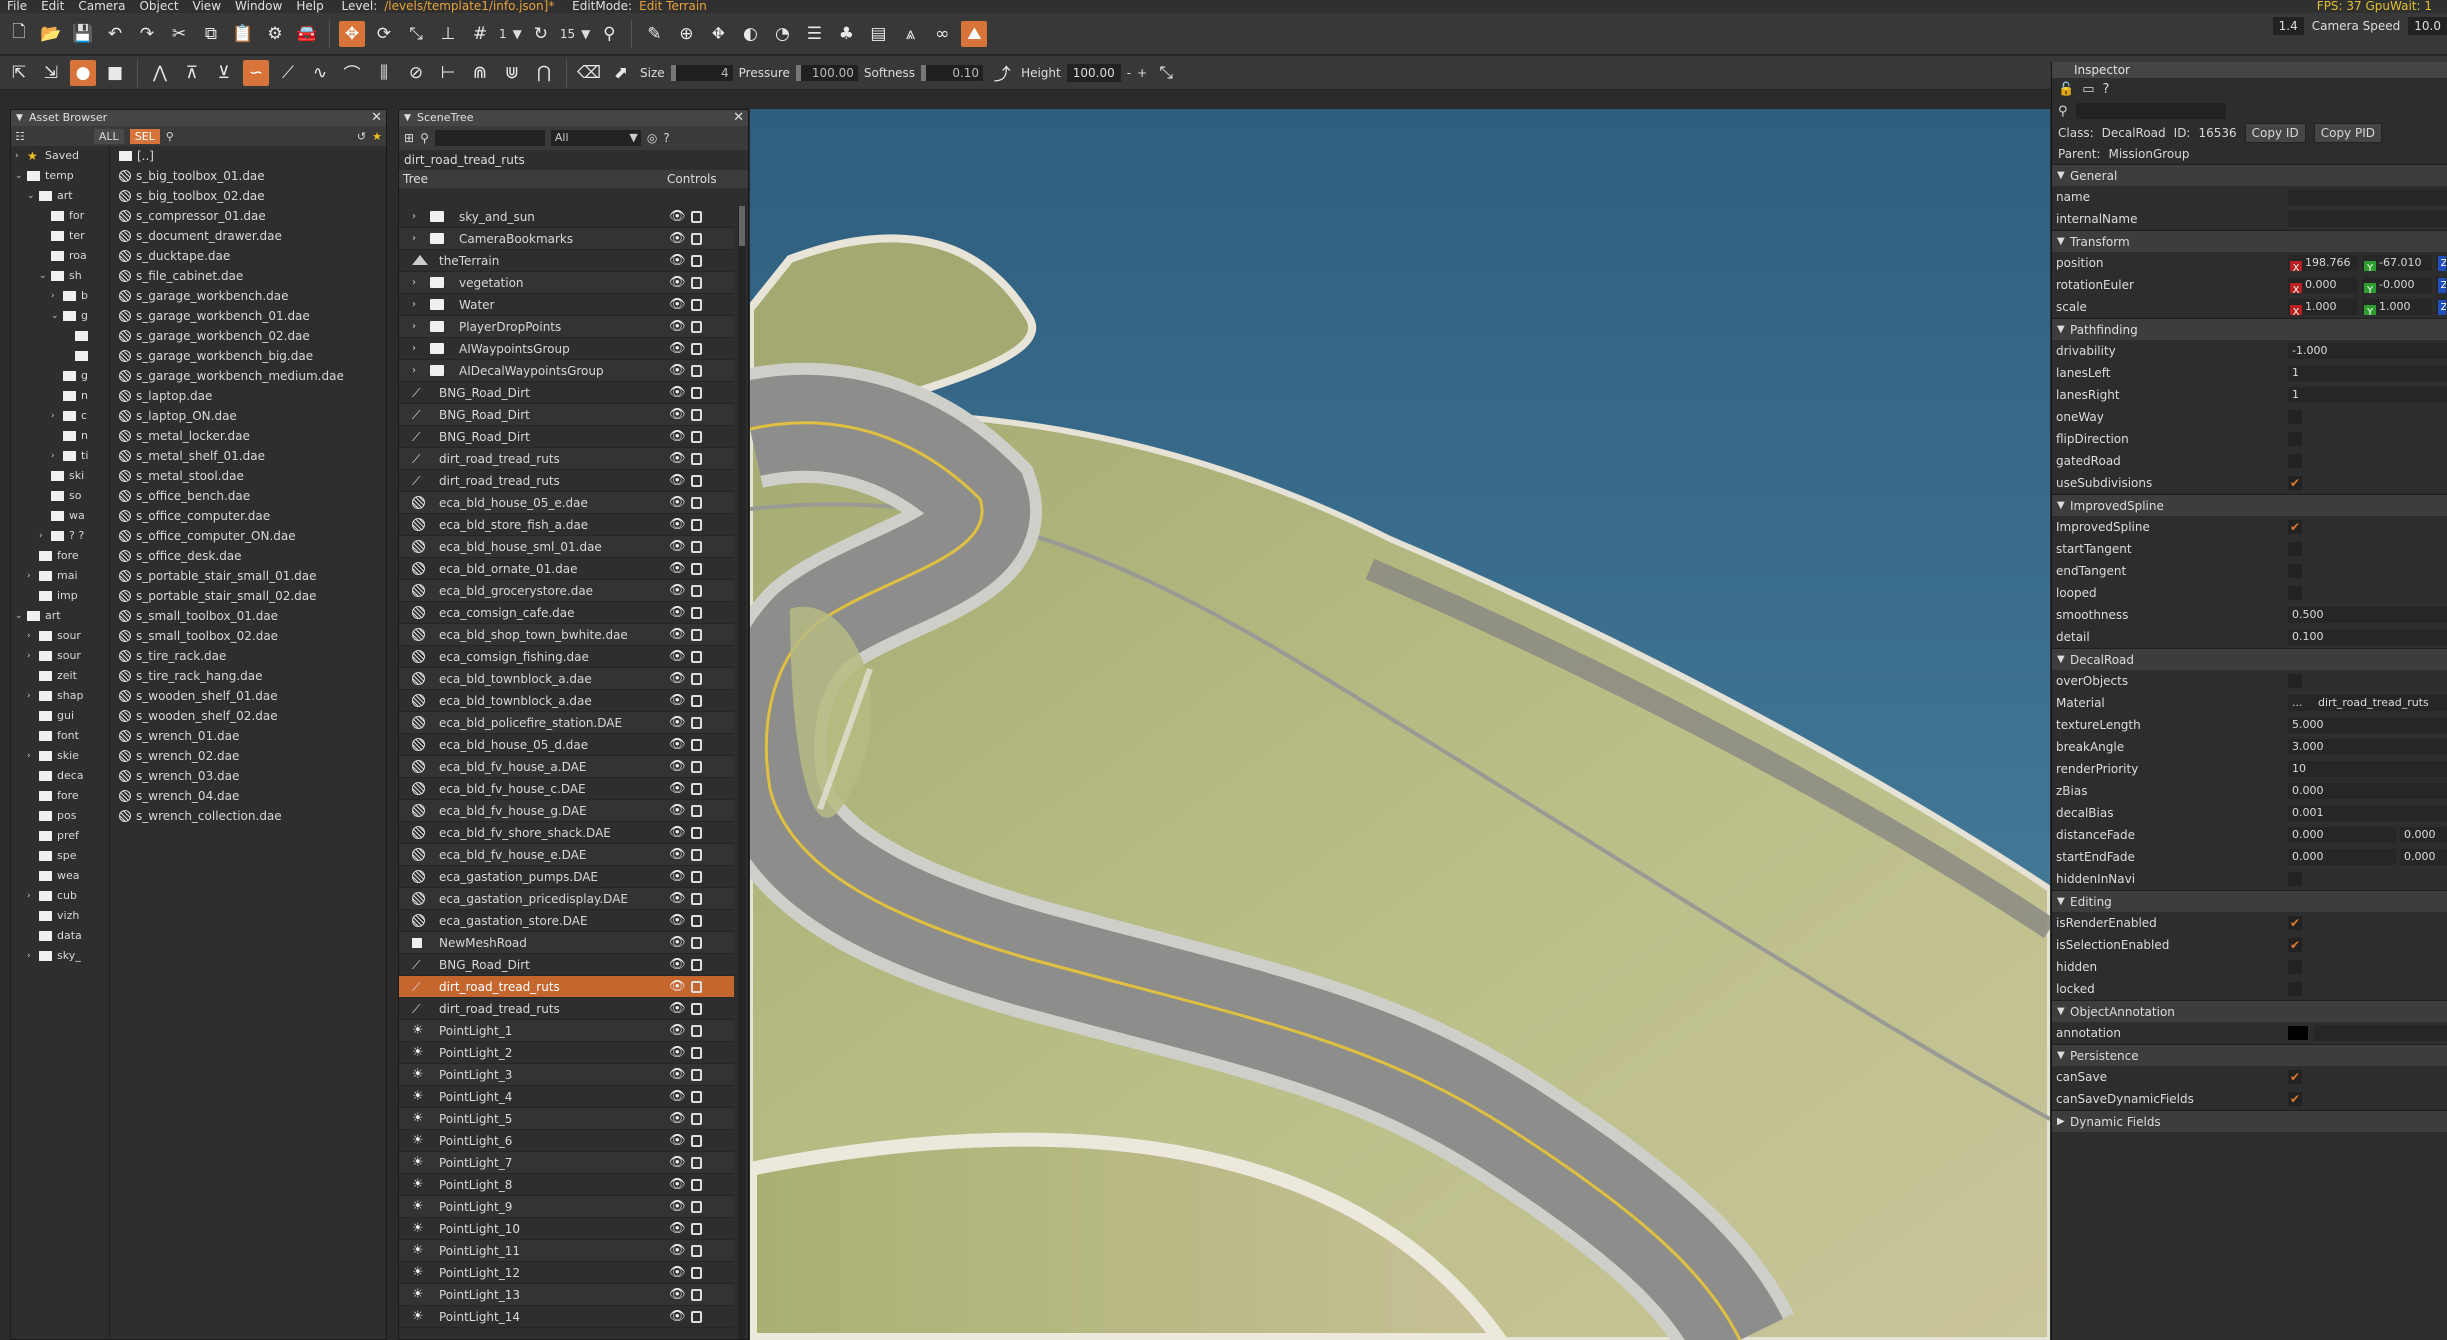 Image resolution: width=2447 pixels, height=1340 pixels. Describe the element at coordinates (742, 226) in the screenshot. I see `scrollbar-thumb` at that location.